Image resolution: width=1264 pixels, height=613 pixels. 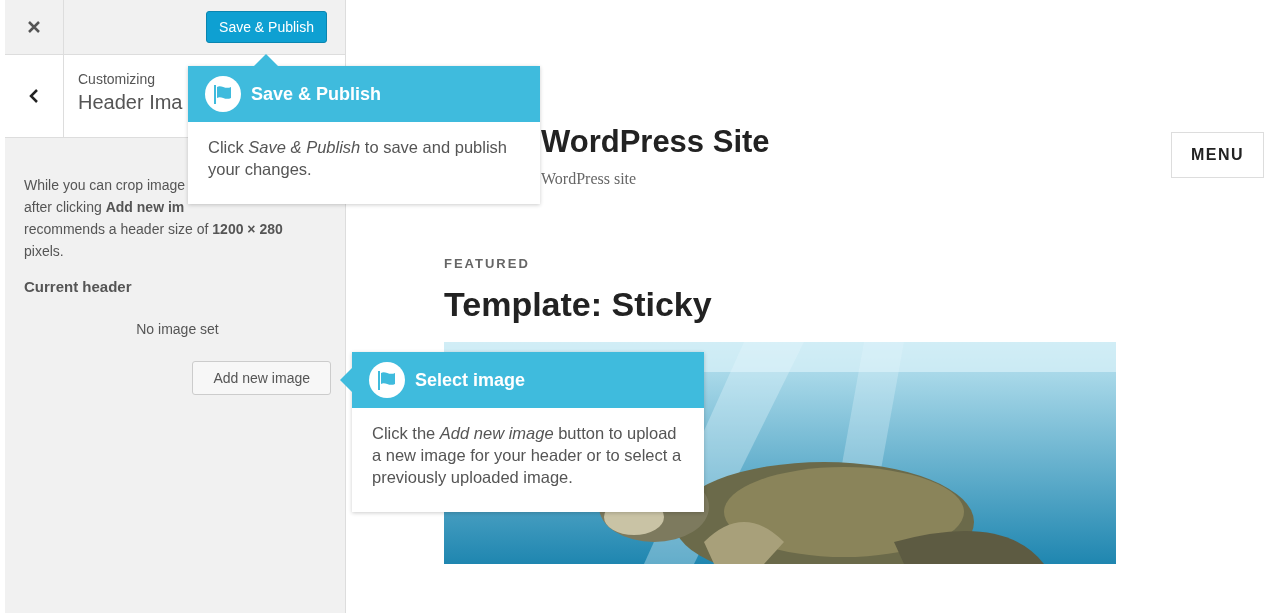 I want to click on menu-button: MENU, so click(x=1217, y=155).